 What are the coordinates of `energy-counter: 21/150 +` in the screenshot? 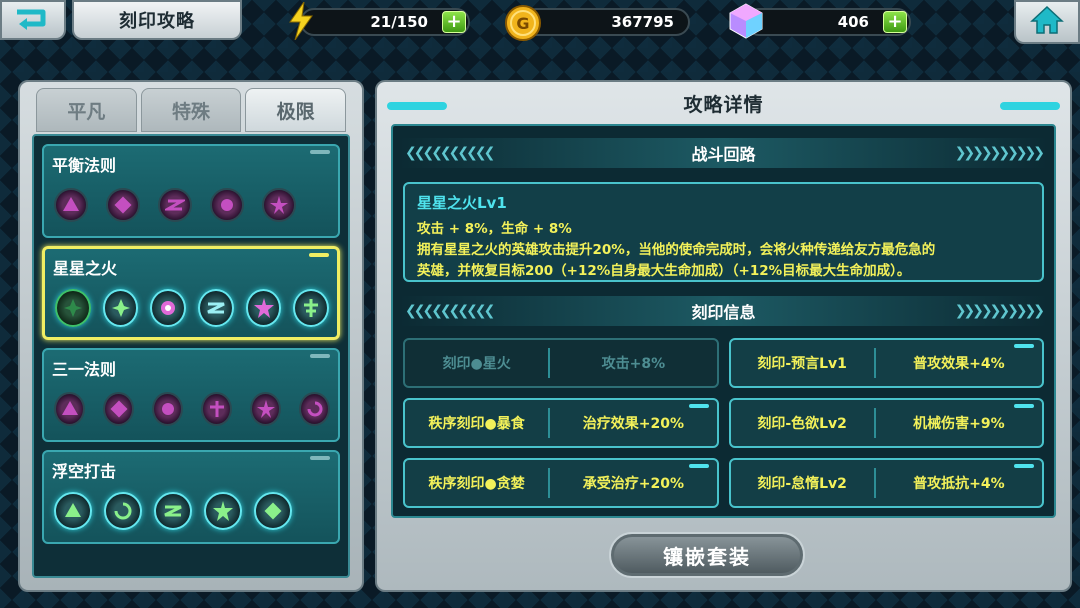 It's located at (385, 22).